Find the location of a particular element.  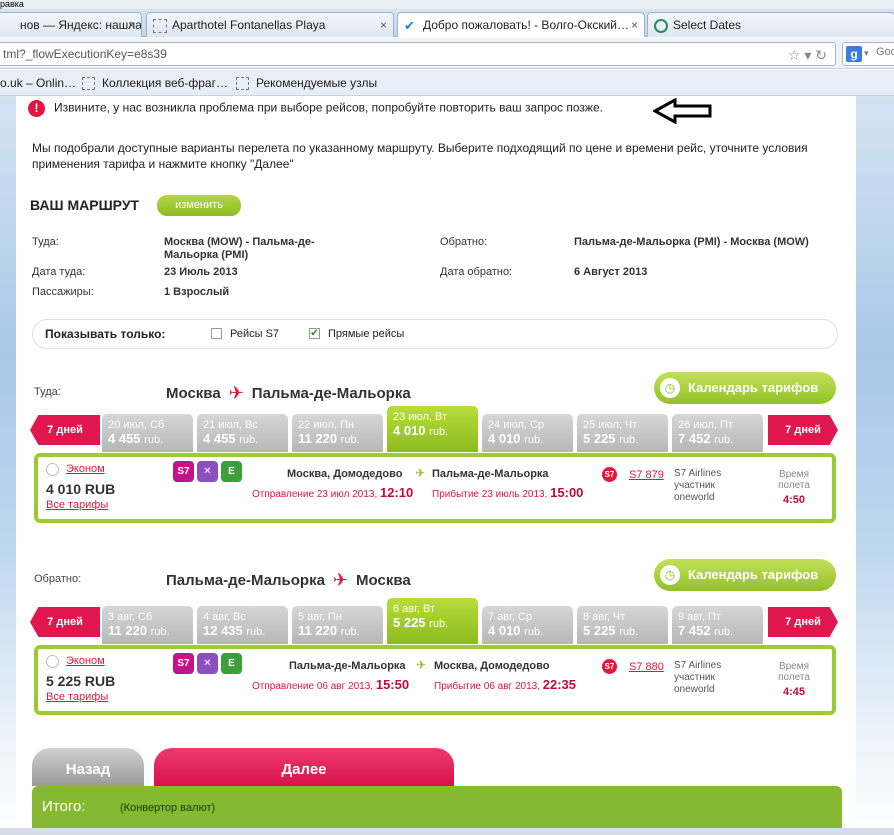

return-label: Обратно: is located at coordinates (464, 242).